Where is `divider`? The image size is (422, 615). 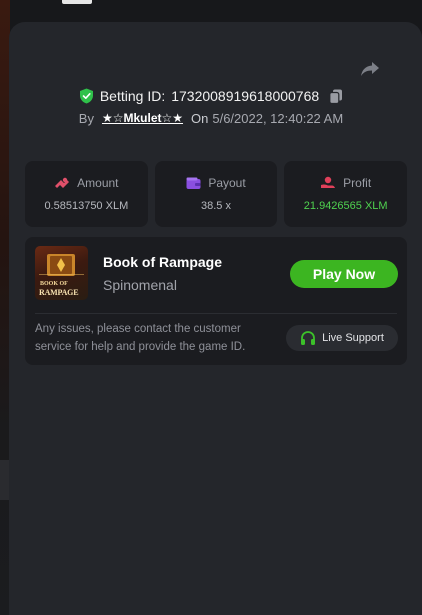 divider is located at coordinates (216, 313).